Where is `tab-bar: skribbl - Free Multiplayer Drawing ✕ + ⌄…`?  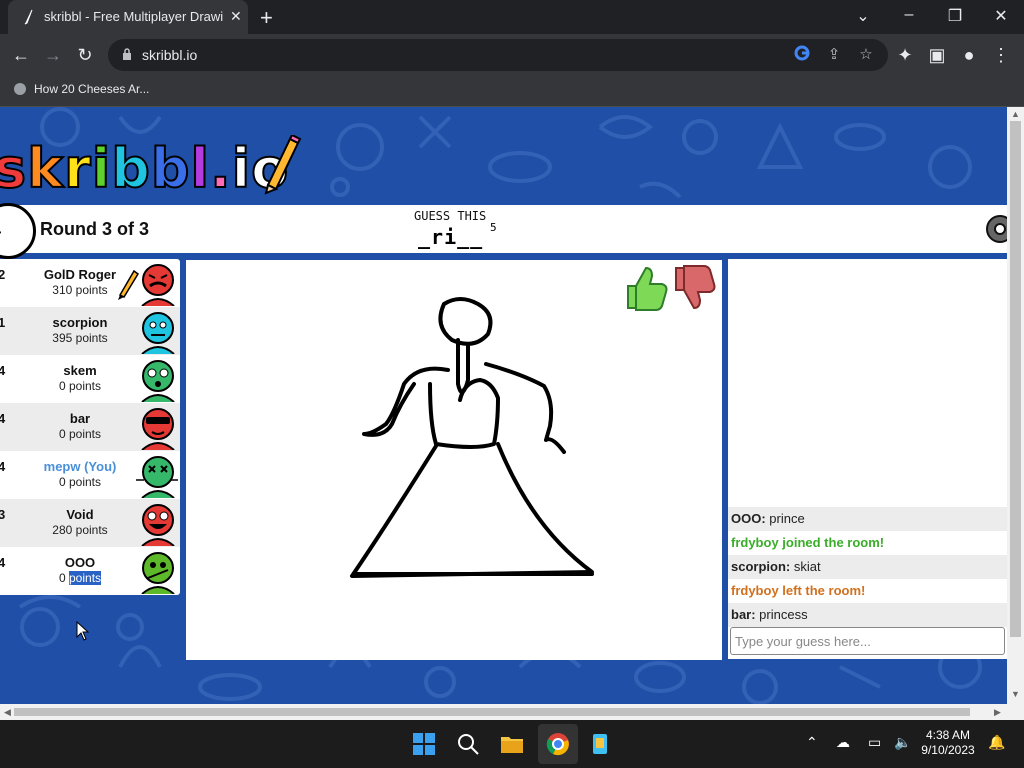 tab-bar: skribbl - Free Multiplayer Drawing ✕ + ⌄… is located at coordinates (512, 17).